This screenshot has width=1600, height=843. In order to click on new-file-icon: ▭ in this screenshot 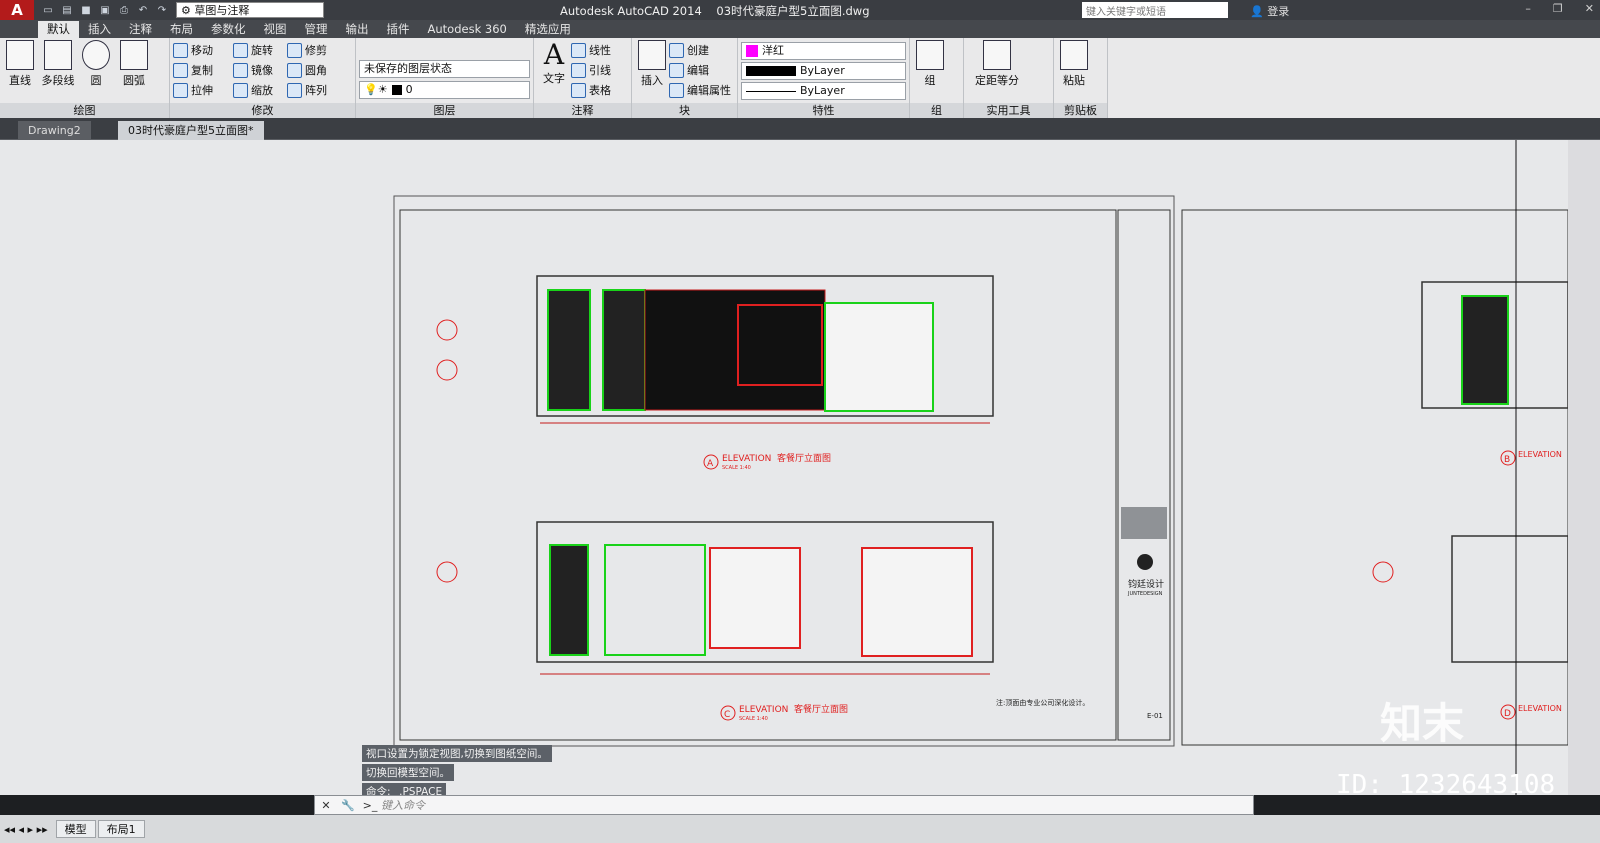, I will do `click(48, 10)`.